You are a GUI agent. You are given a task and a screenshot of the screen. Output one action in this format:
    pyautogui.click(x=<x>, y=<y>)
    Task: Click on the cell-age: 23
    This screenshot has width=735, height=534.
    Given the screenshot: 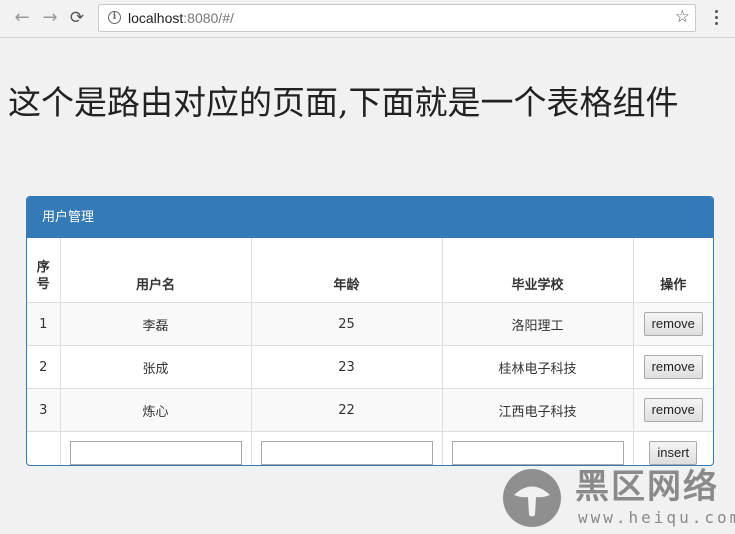 What is the action you would take?
    pyautogui.click(x=346, y=367)
    